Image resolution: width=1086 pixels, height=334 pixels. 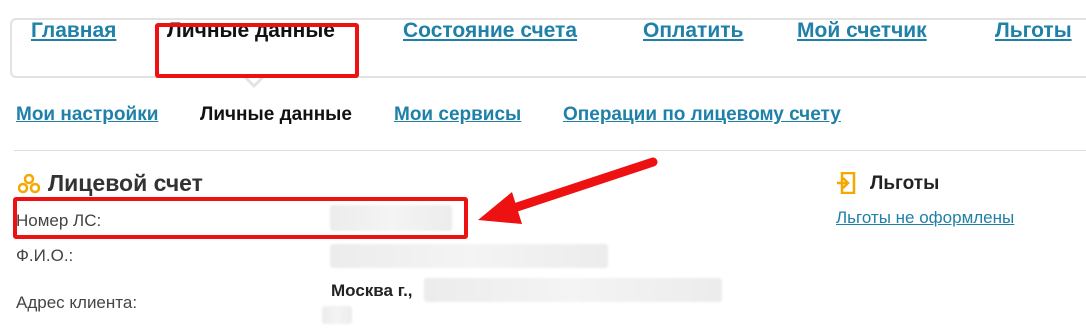 What do you see at coordinates (862, 30) in the screenshot?
I see `tab-my-meter: Мой счетчик` at bounding box center [862, 30].